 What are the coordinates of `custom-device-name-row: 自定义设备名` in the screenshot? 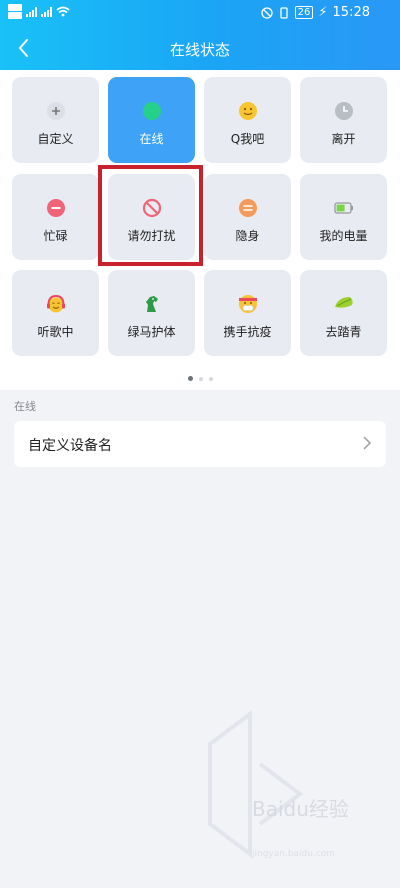 It's located at (200, 444).